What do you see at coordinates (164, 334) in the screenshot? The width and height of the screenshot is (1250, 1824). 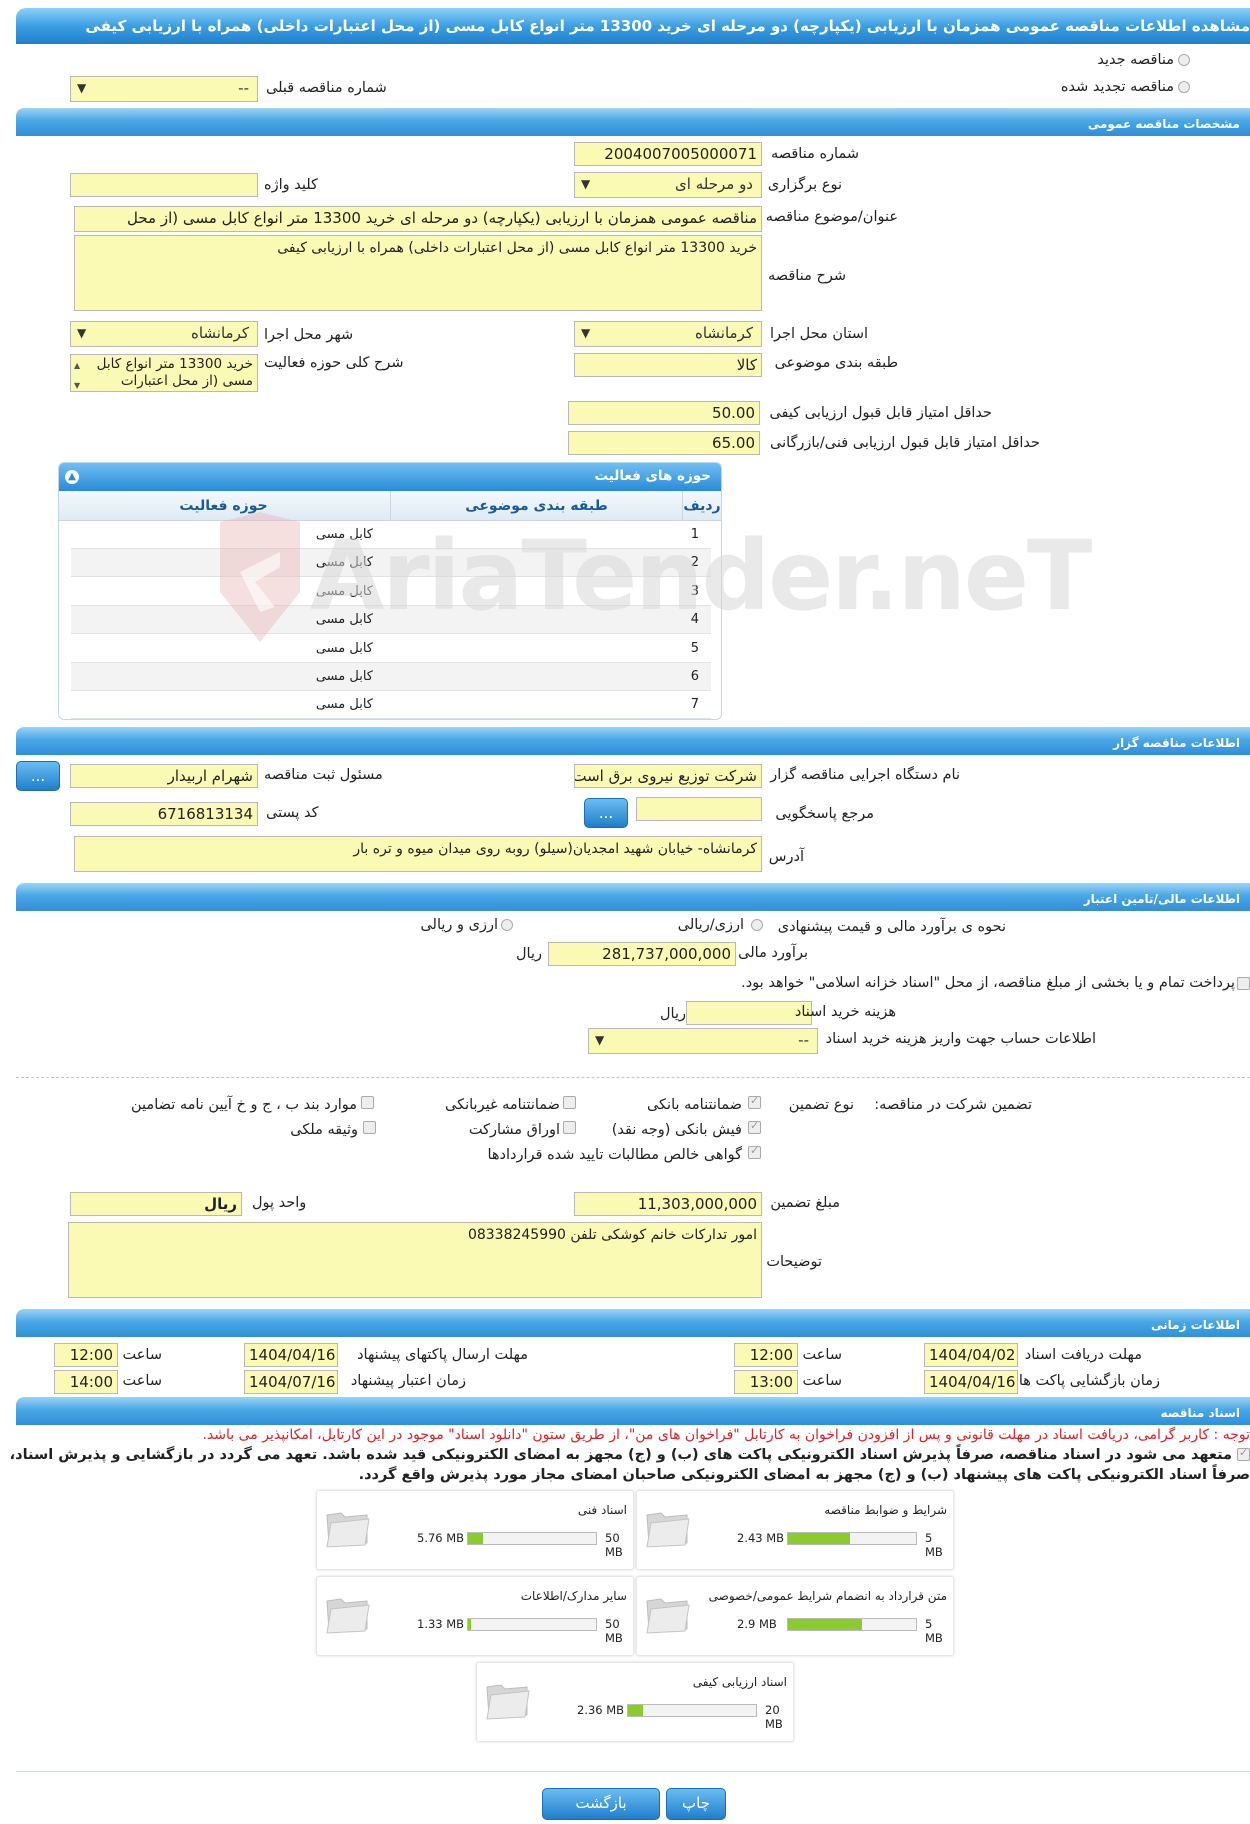 I see `city-select: کرمانشاه ▼` at bounding box center [164, 334].